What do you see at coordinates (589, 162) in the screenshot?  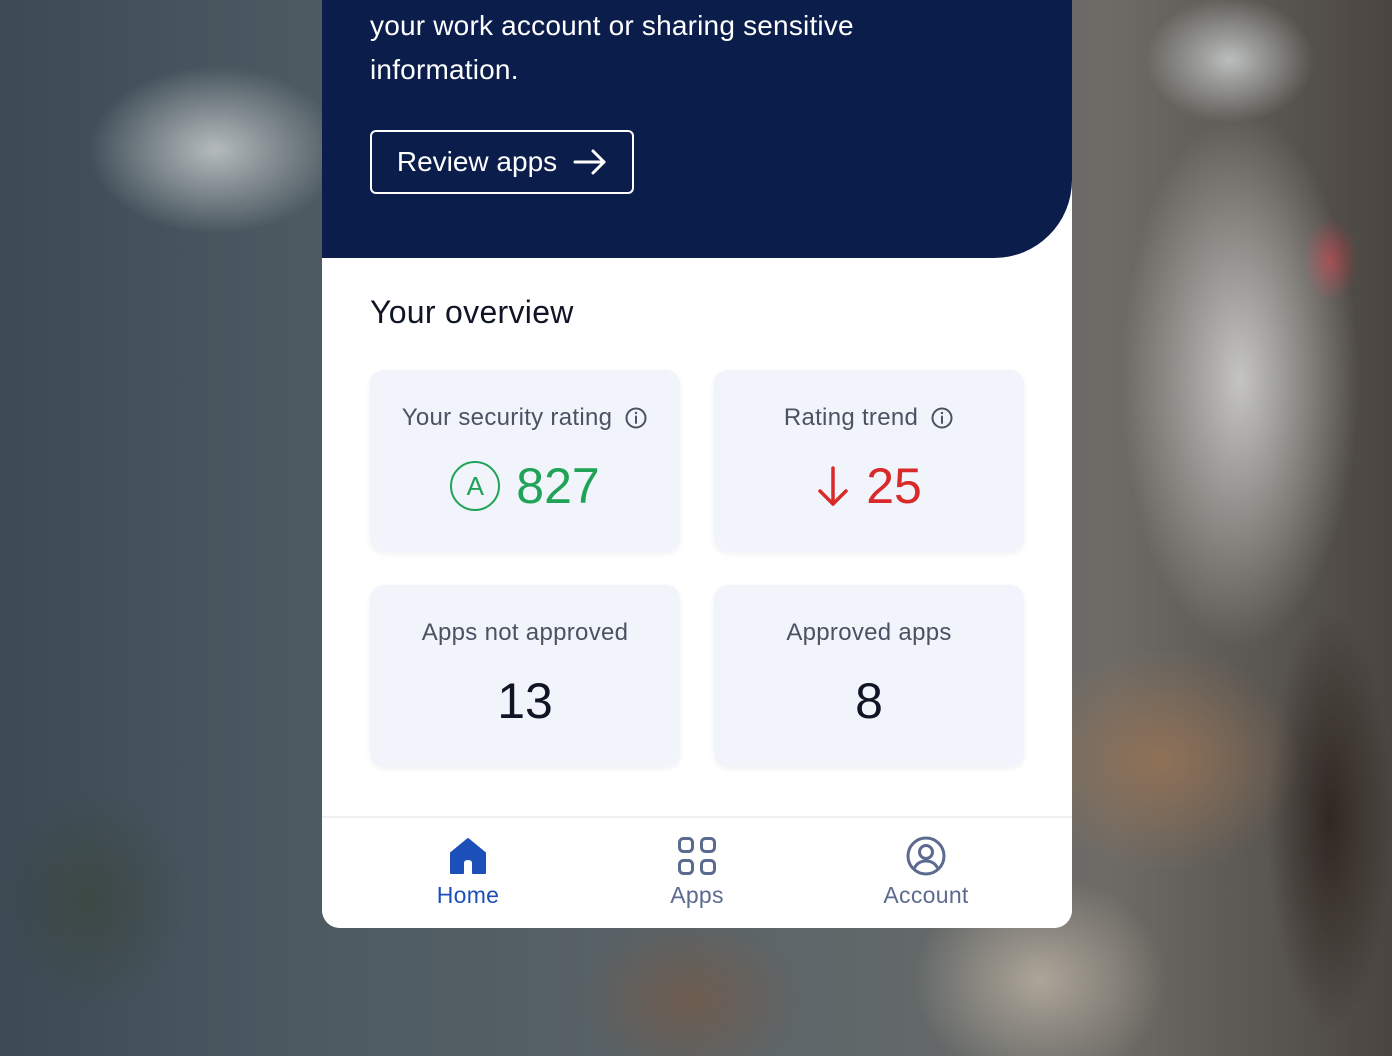 I see `arrow-right-icon` at bounding box center [589, 162].